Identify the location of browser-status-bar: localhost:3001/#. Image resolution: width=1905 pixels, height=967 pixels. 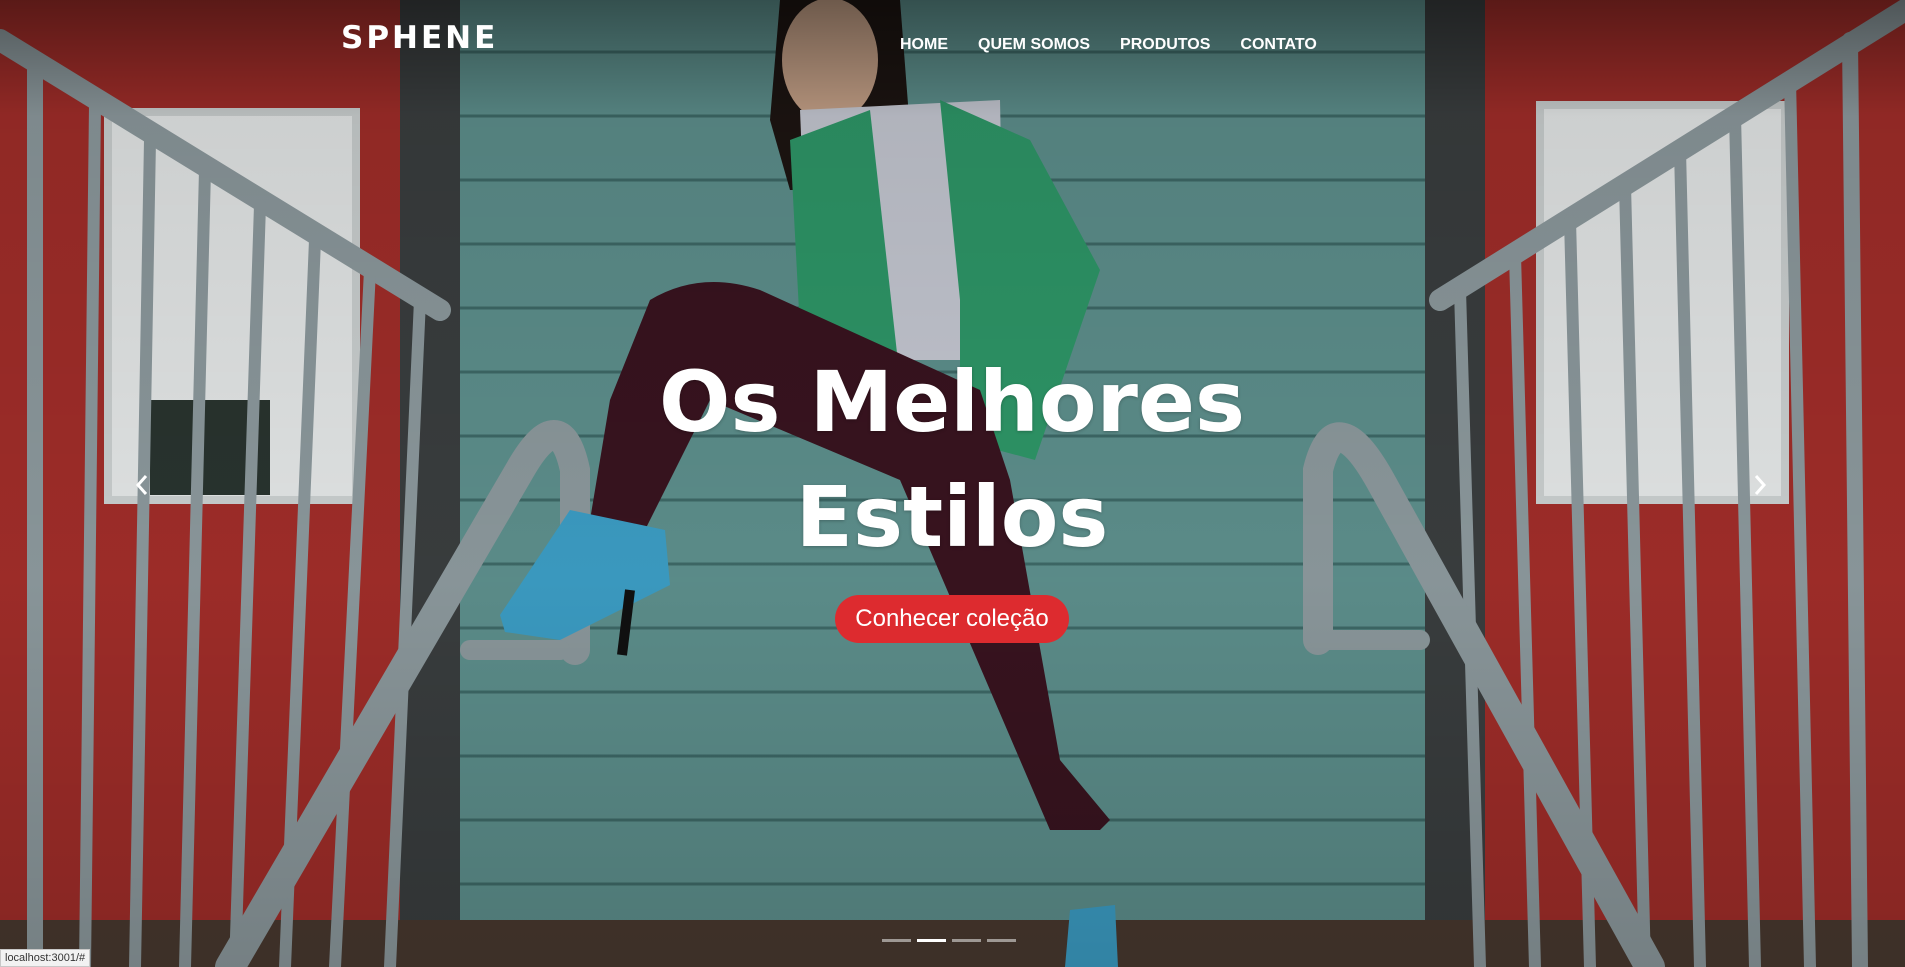
(45, 958).